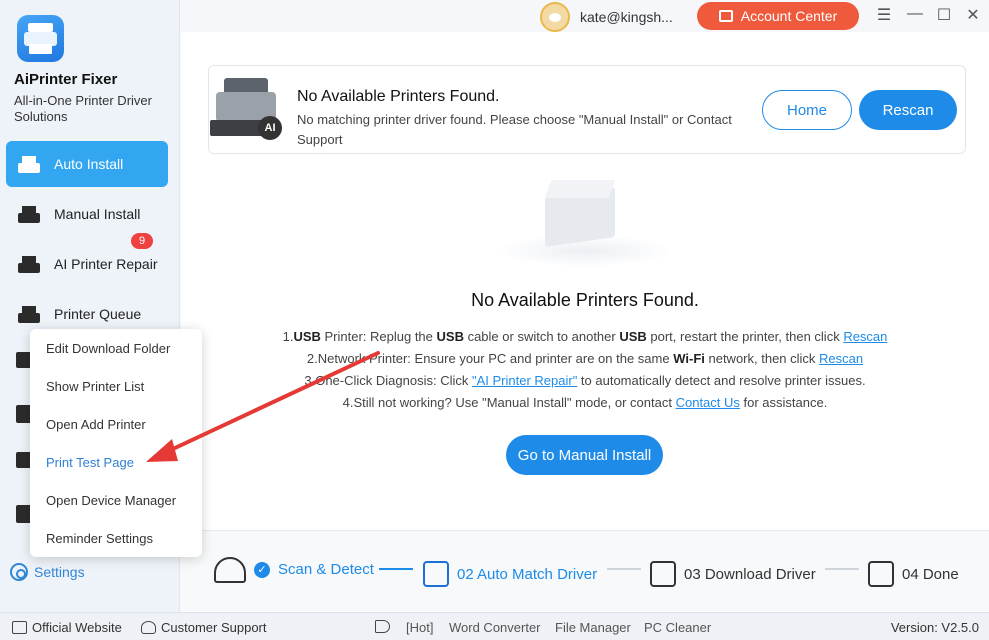  Describe the element at coordinates (31, 264) in the screenshot. I see `ai-repair-icon` at that location.